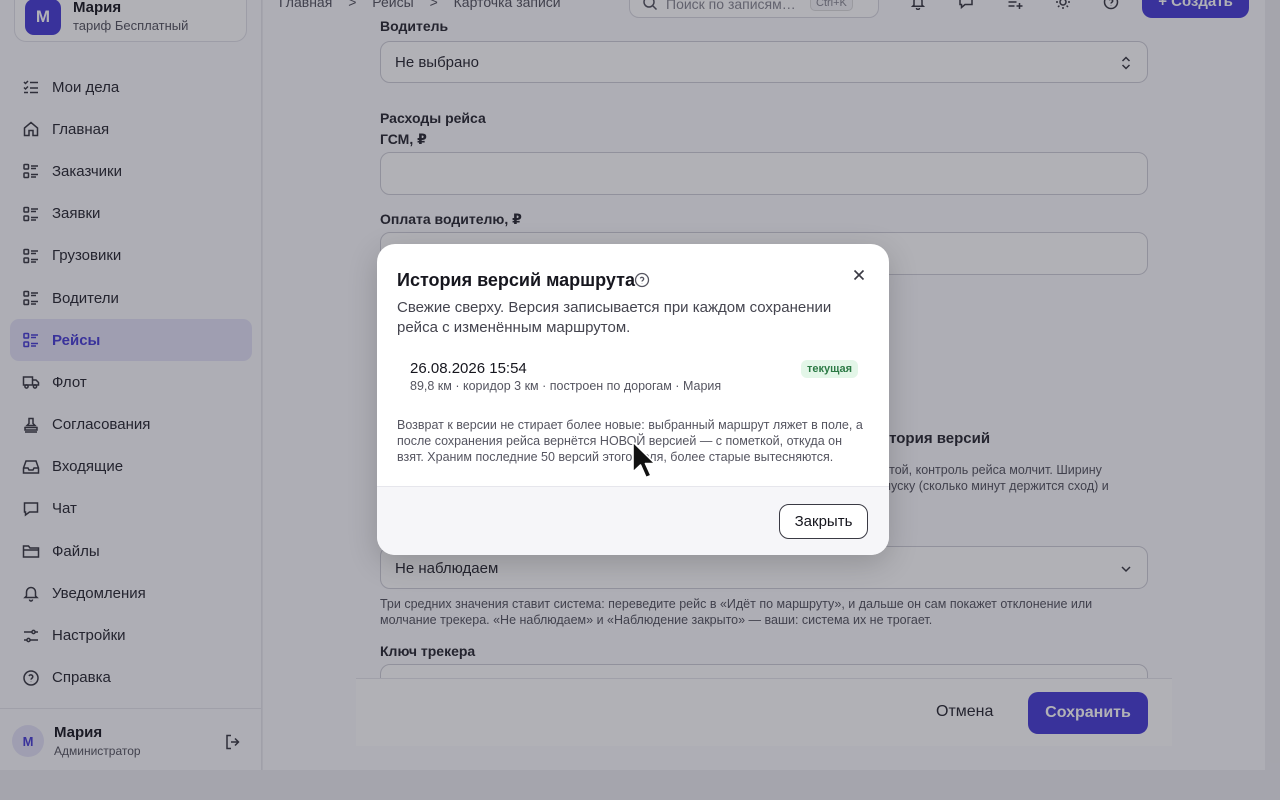  What do you see at coordinates (644, 460) in the screenshot?
I see `mouse-cursor-icon` at bounding box center [644, 460].